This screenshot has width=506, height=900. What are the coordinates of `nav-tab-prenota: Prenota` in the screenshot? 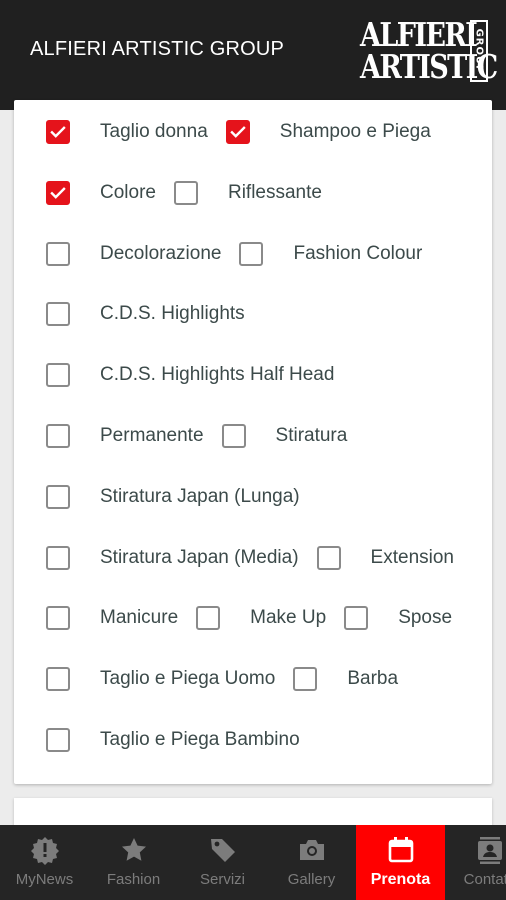 It's located at (400, 862).